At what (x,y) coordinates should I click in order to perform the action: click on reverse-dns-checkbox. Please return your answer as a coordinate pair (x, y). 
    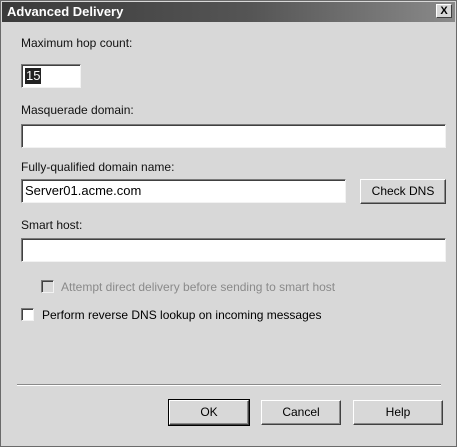
    Looking at the image, I should click on (27, 314).